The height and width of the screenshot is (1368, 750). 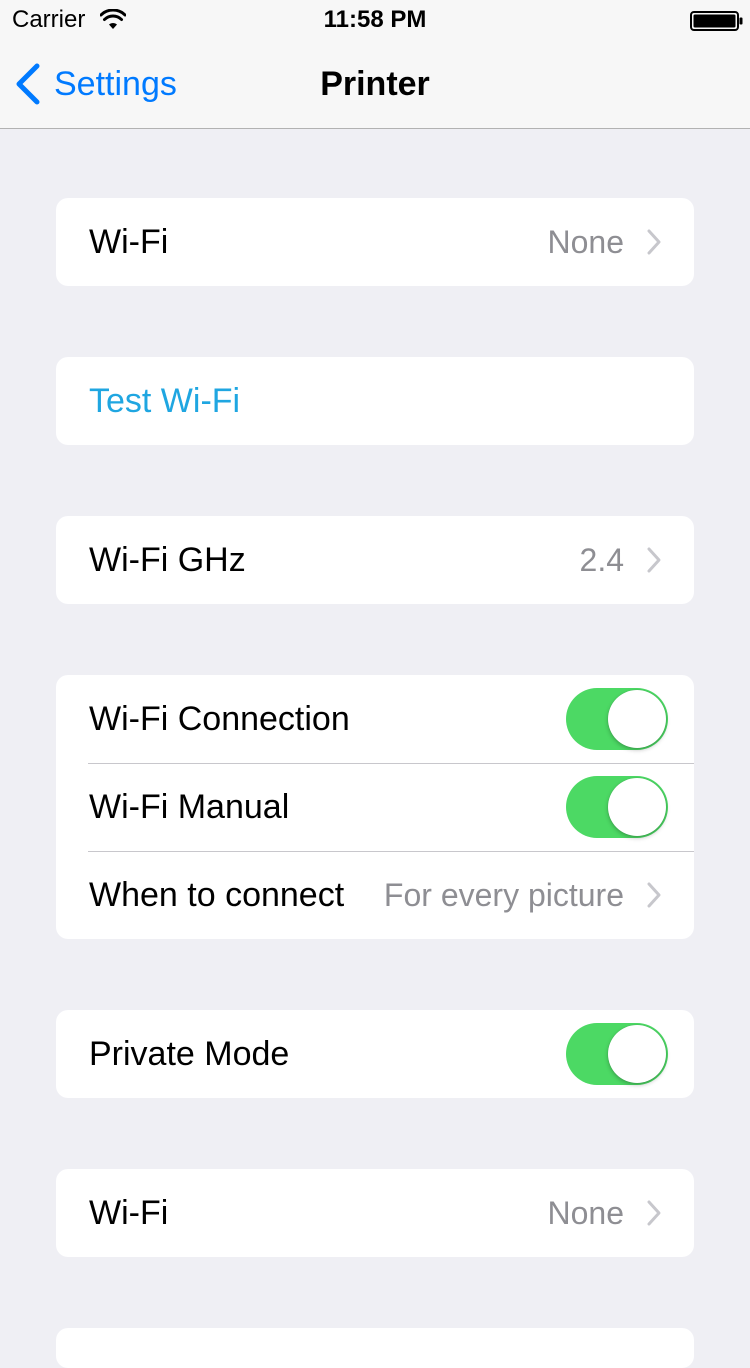 I want to click on settings-group-wifi: Wi-Fi None, so click(x=375, y=242).